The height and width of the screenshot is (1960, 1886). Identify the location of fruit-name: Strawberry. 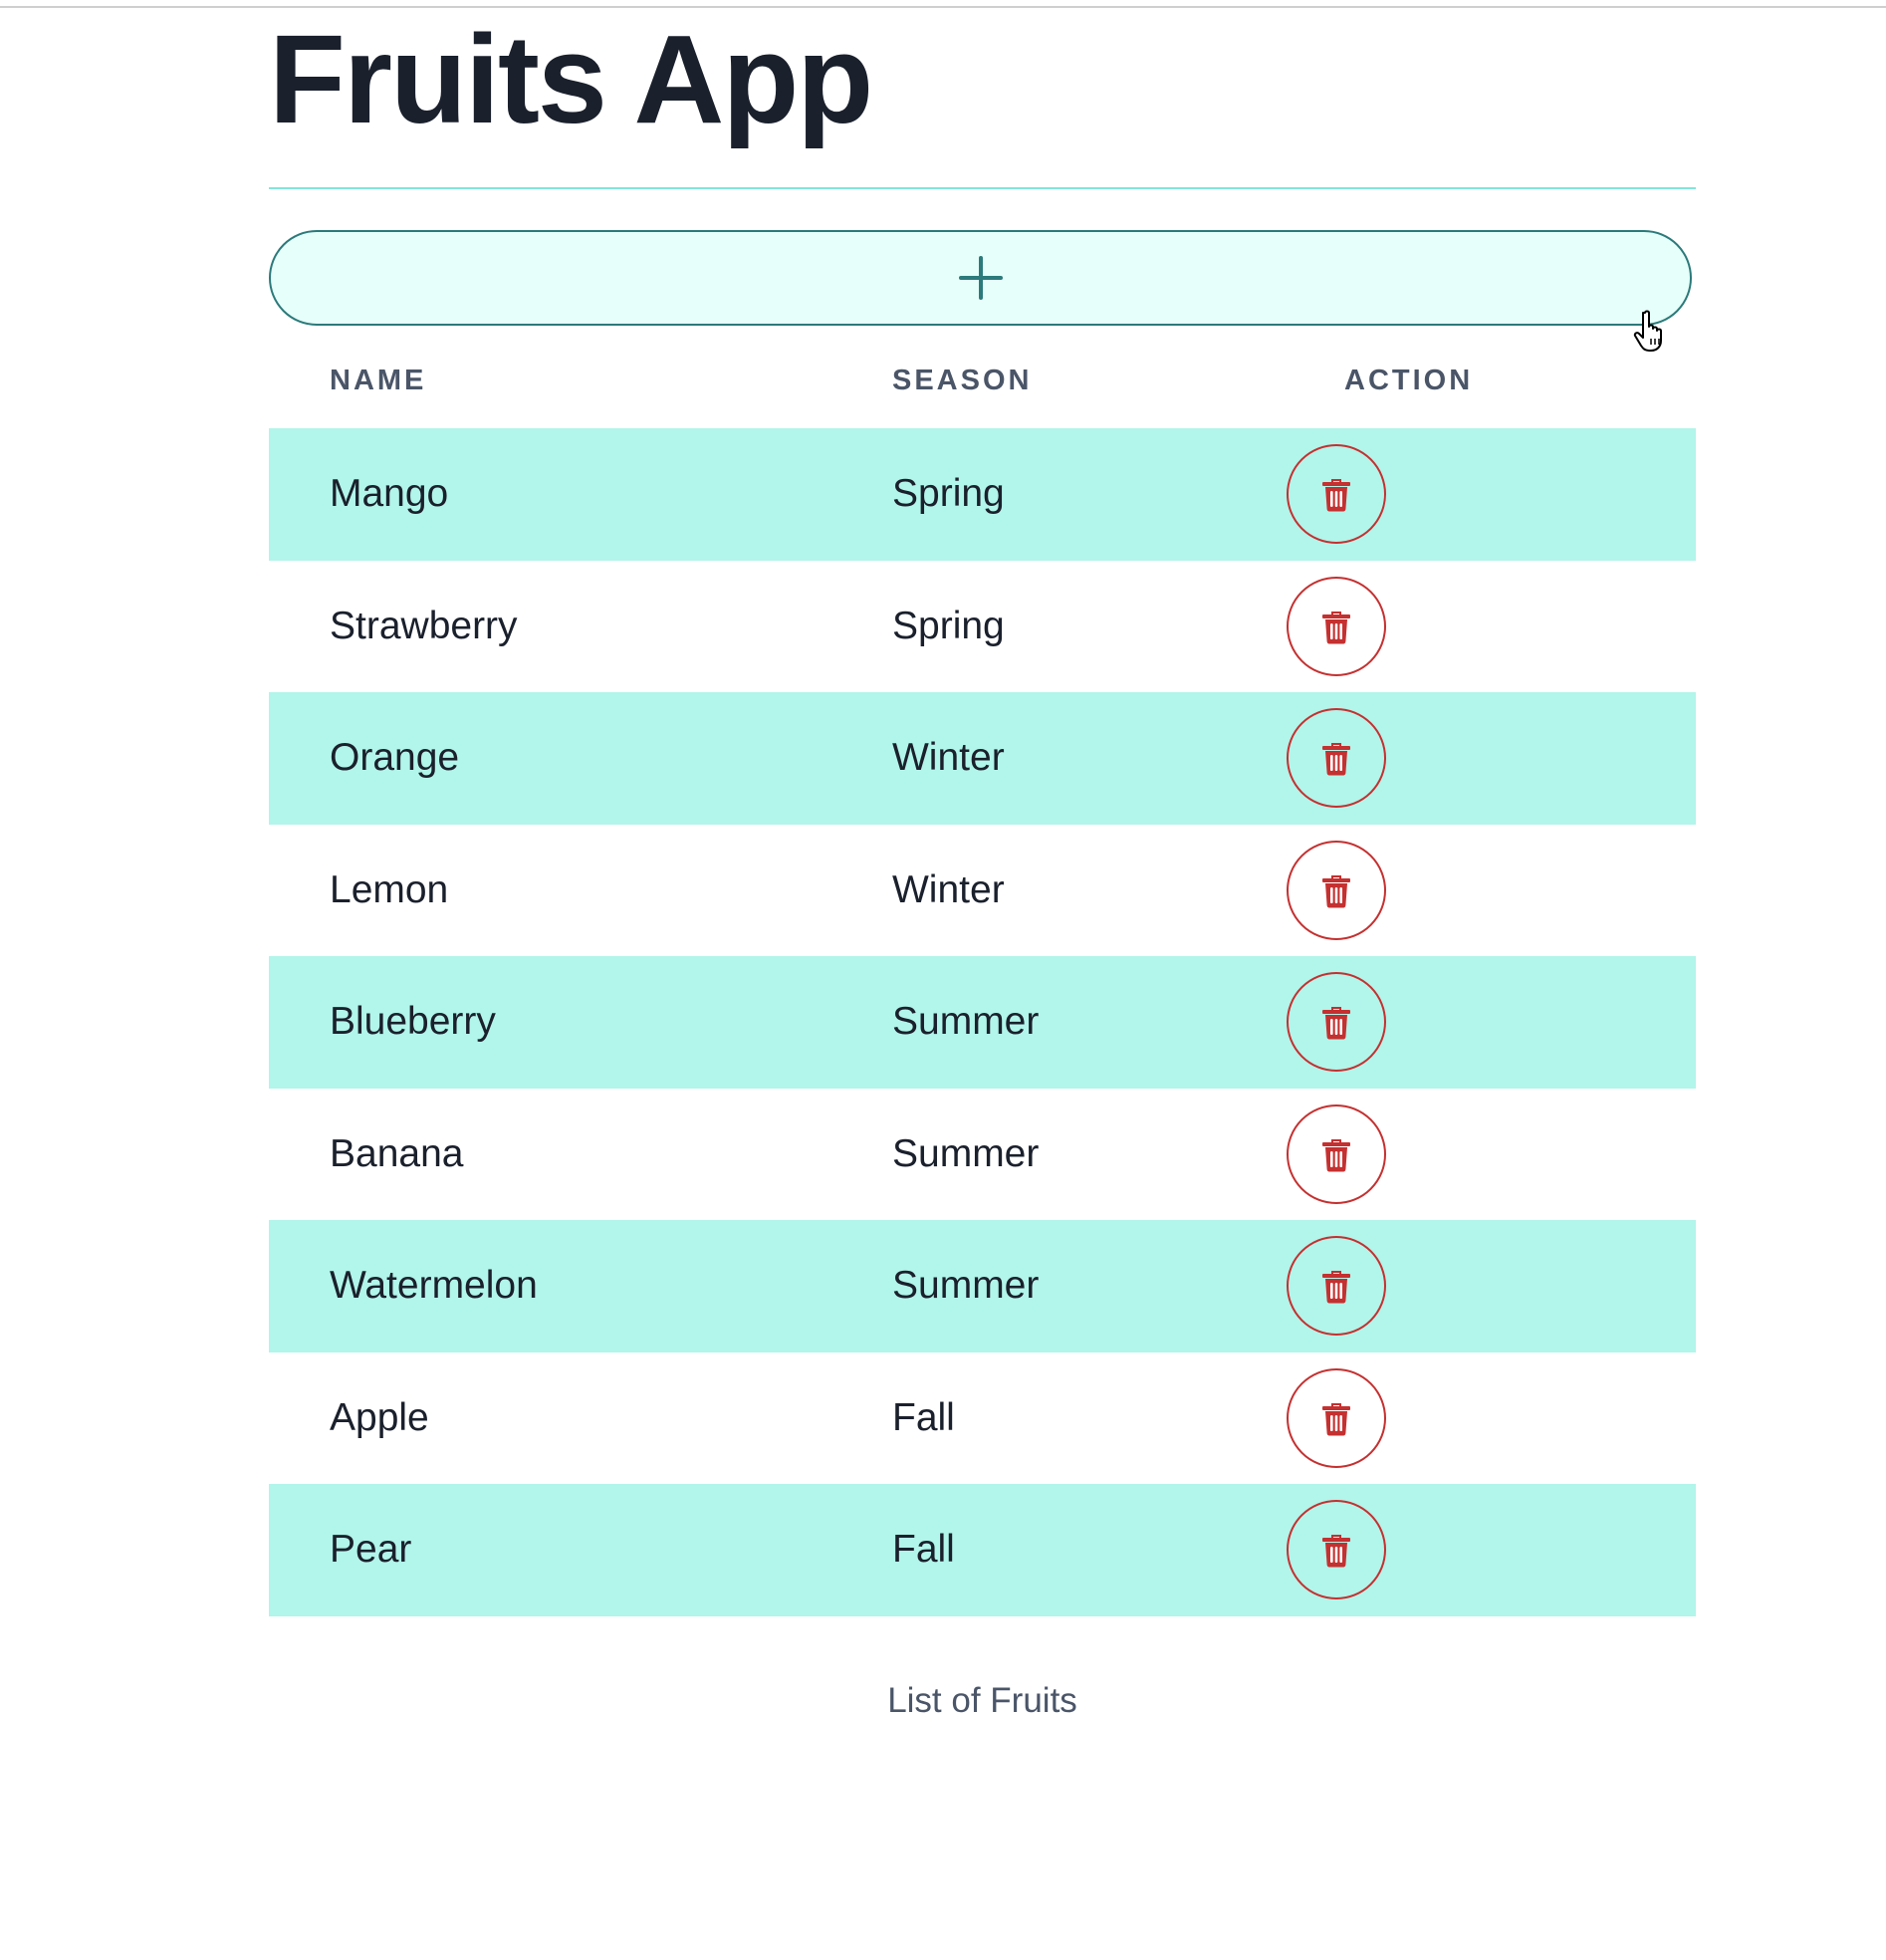
(424, 626).